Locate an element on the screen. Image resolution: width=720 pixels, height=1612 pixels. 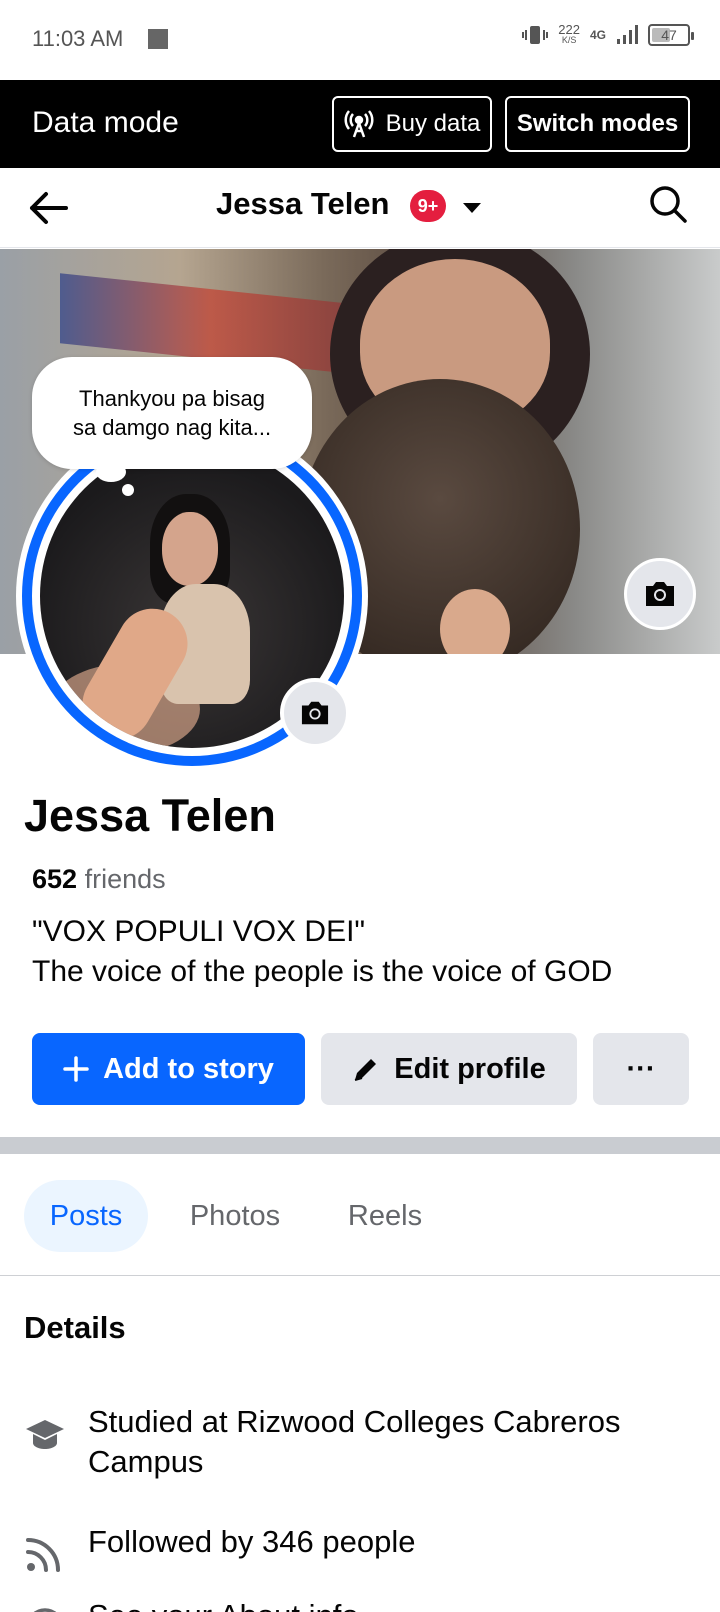
detail-about: See your About info is located at coordinates (356, 1604).